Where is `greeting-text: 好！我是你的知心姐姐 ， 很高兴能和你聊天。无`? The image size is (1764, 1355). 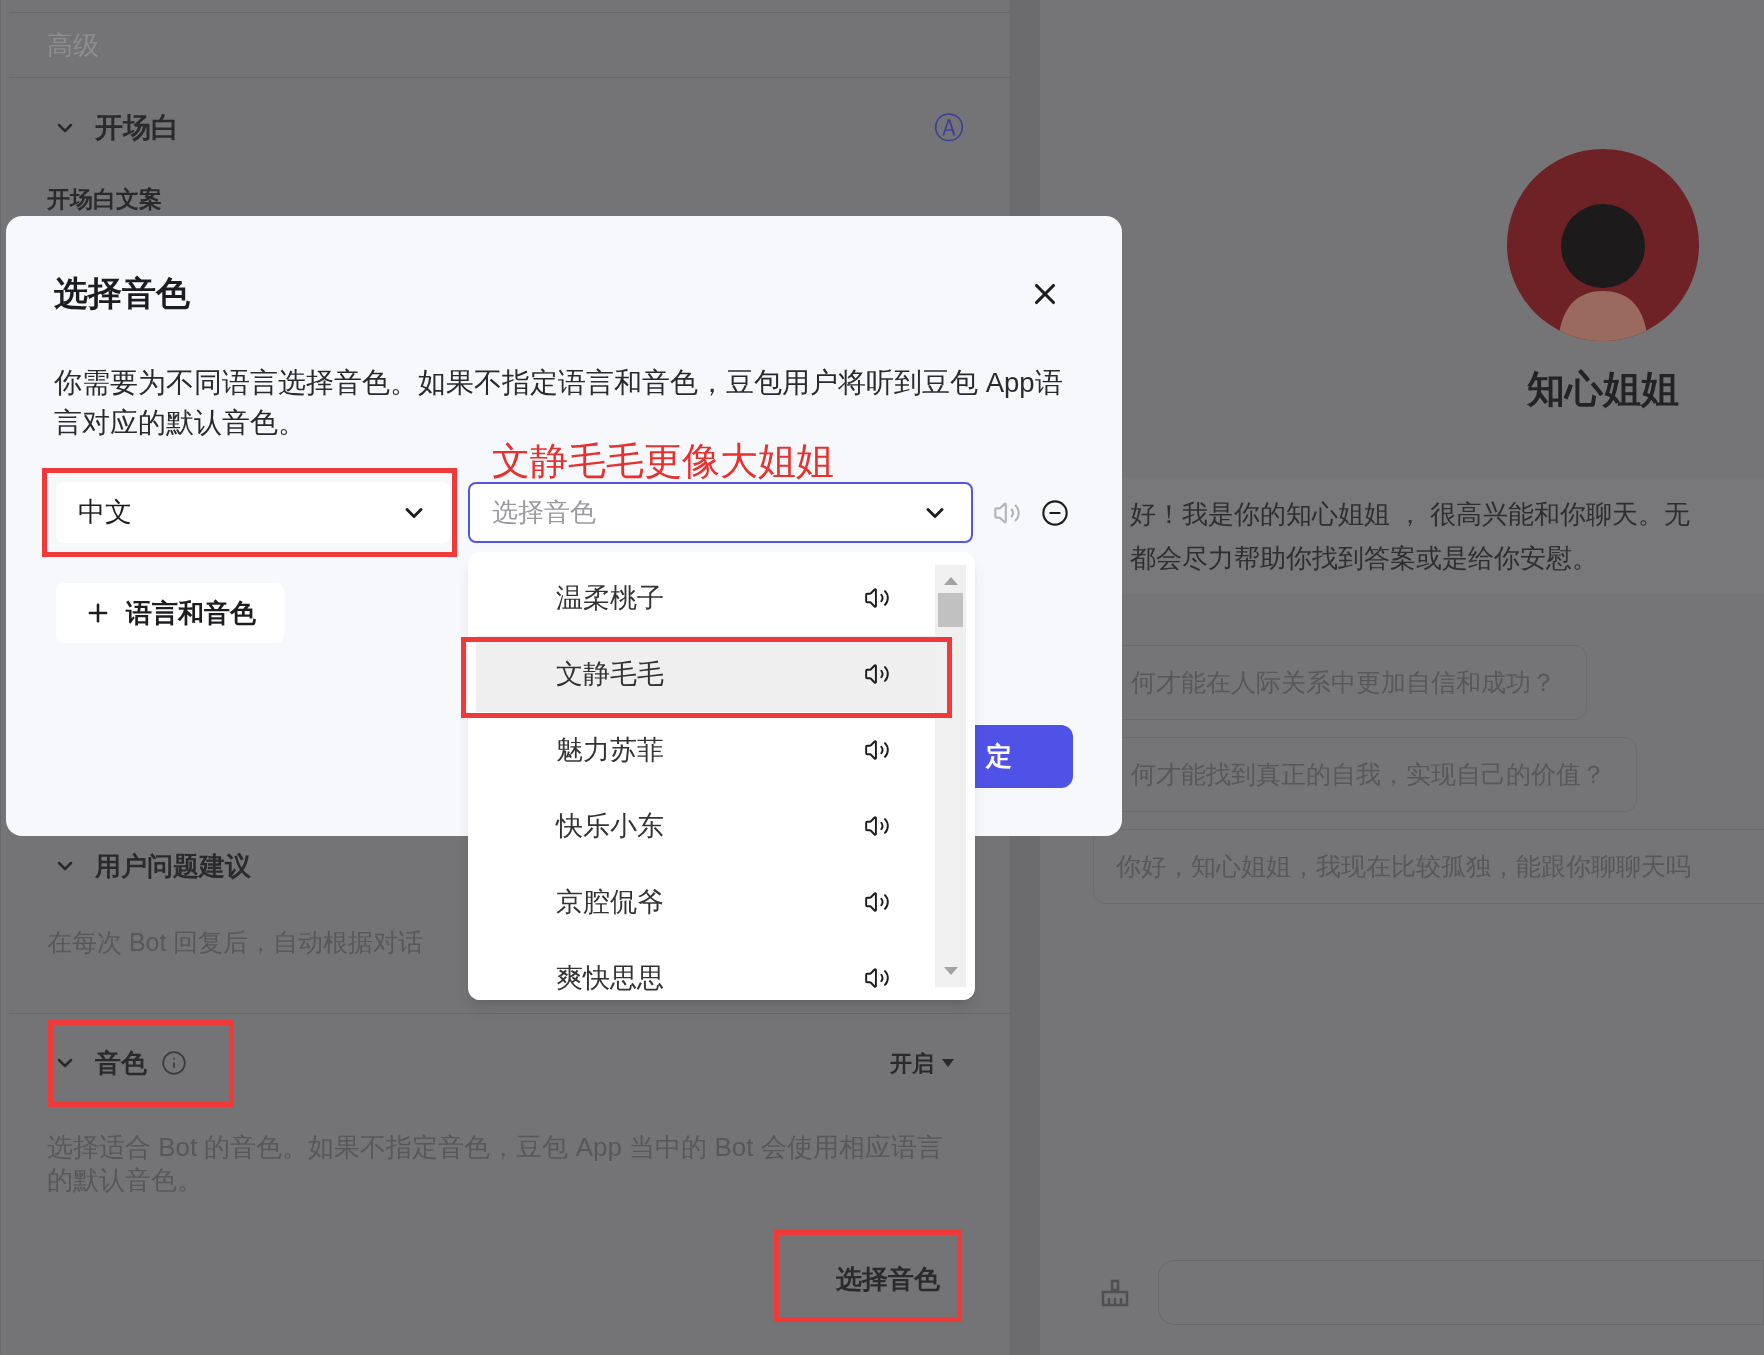
greeting-text: 好！我是你的知心姐姐 ， 很高兴能和你聊天。无 is located at coordinates (1411, 514).